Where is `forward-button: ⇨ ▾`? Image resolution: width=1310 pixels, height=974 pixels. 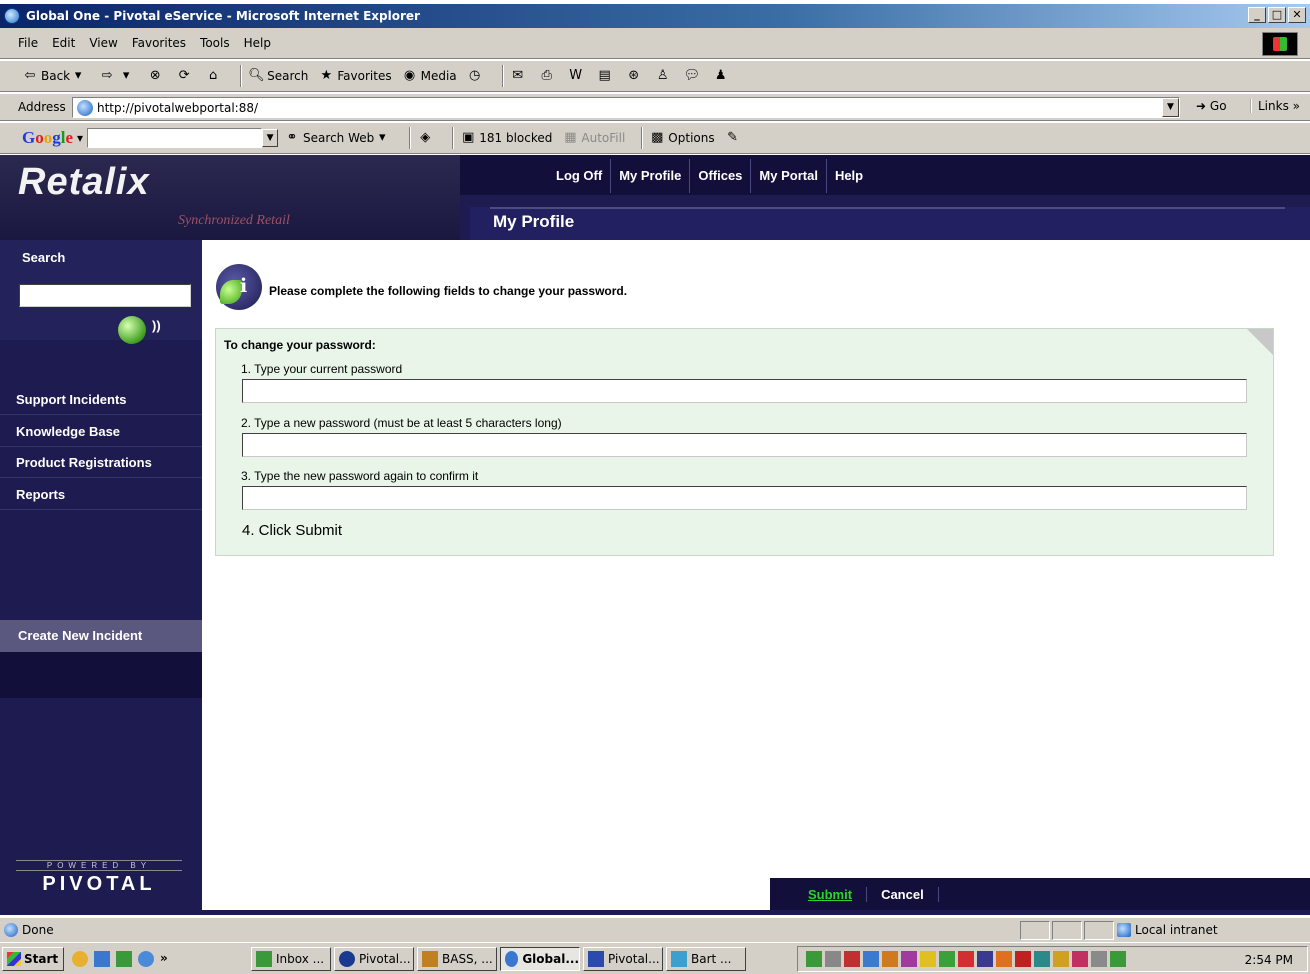
forward-button: ⇨ ▾ is located at coordinates (118, 76).